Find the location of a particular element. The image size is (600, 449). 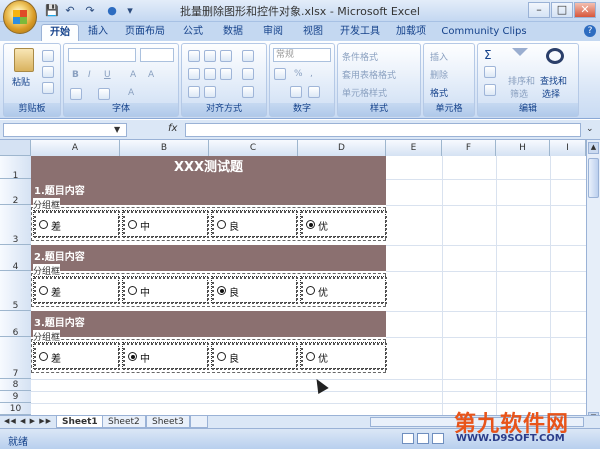

align-right-icon is located at coordinates (226, 74).